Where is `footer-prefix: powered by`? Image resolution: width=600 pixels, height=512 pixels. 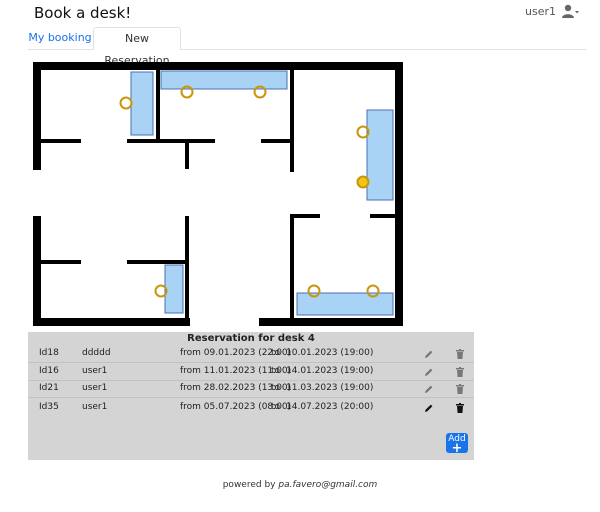 footer-prefix: powered by is located at coordinates (250, 485).